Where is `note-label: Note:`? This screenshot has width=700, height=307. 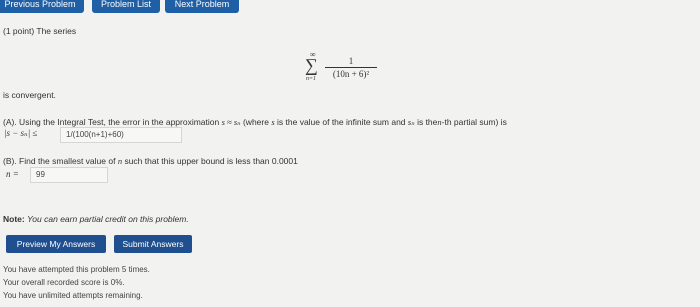
note-label: Note: is located at coordinates (14, 219).